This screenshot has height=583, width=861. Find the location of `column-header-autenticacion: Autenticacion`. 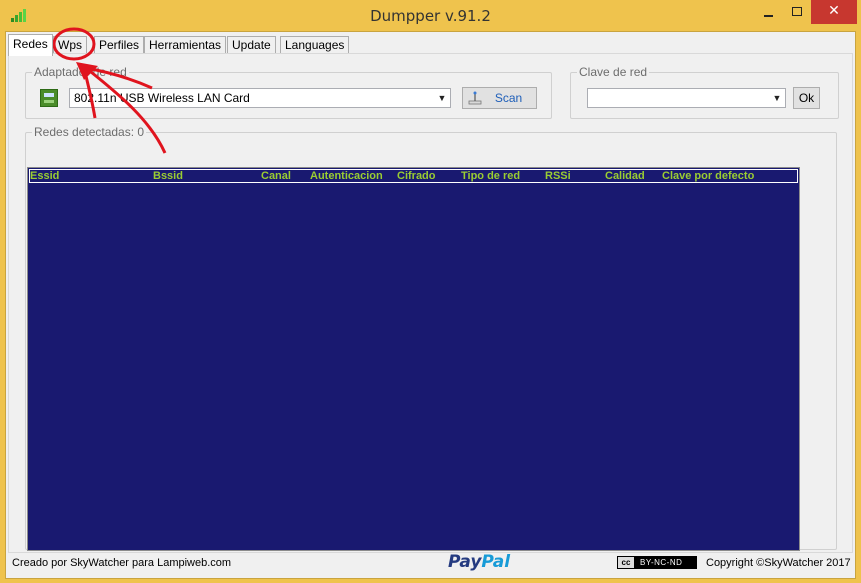

column-header-autenticacion: Autenticacion is located at coordinates (346, 176).